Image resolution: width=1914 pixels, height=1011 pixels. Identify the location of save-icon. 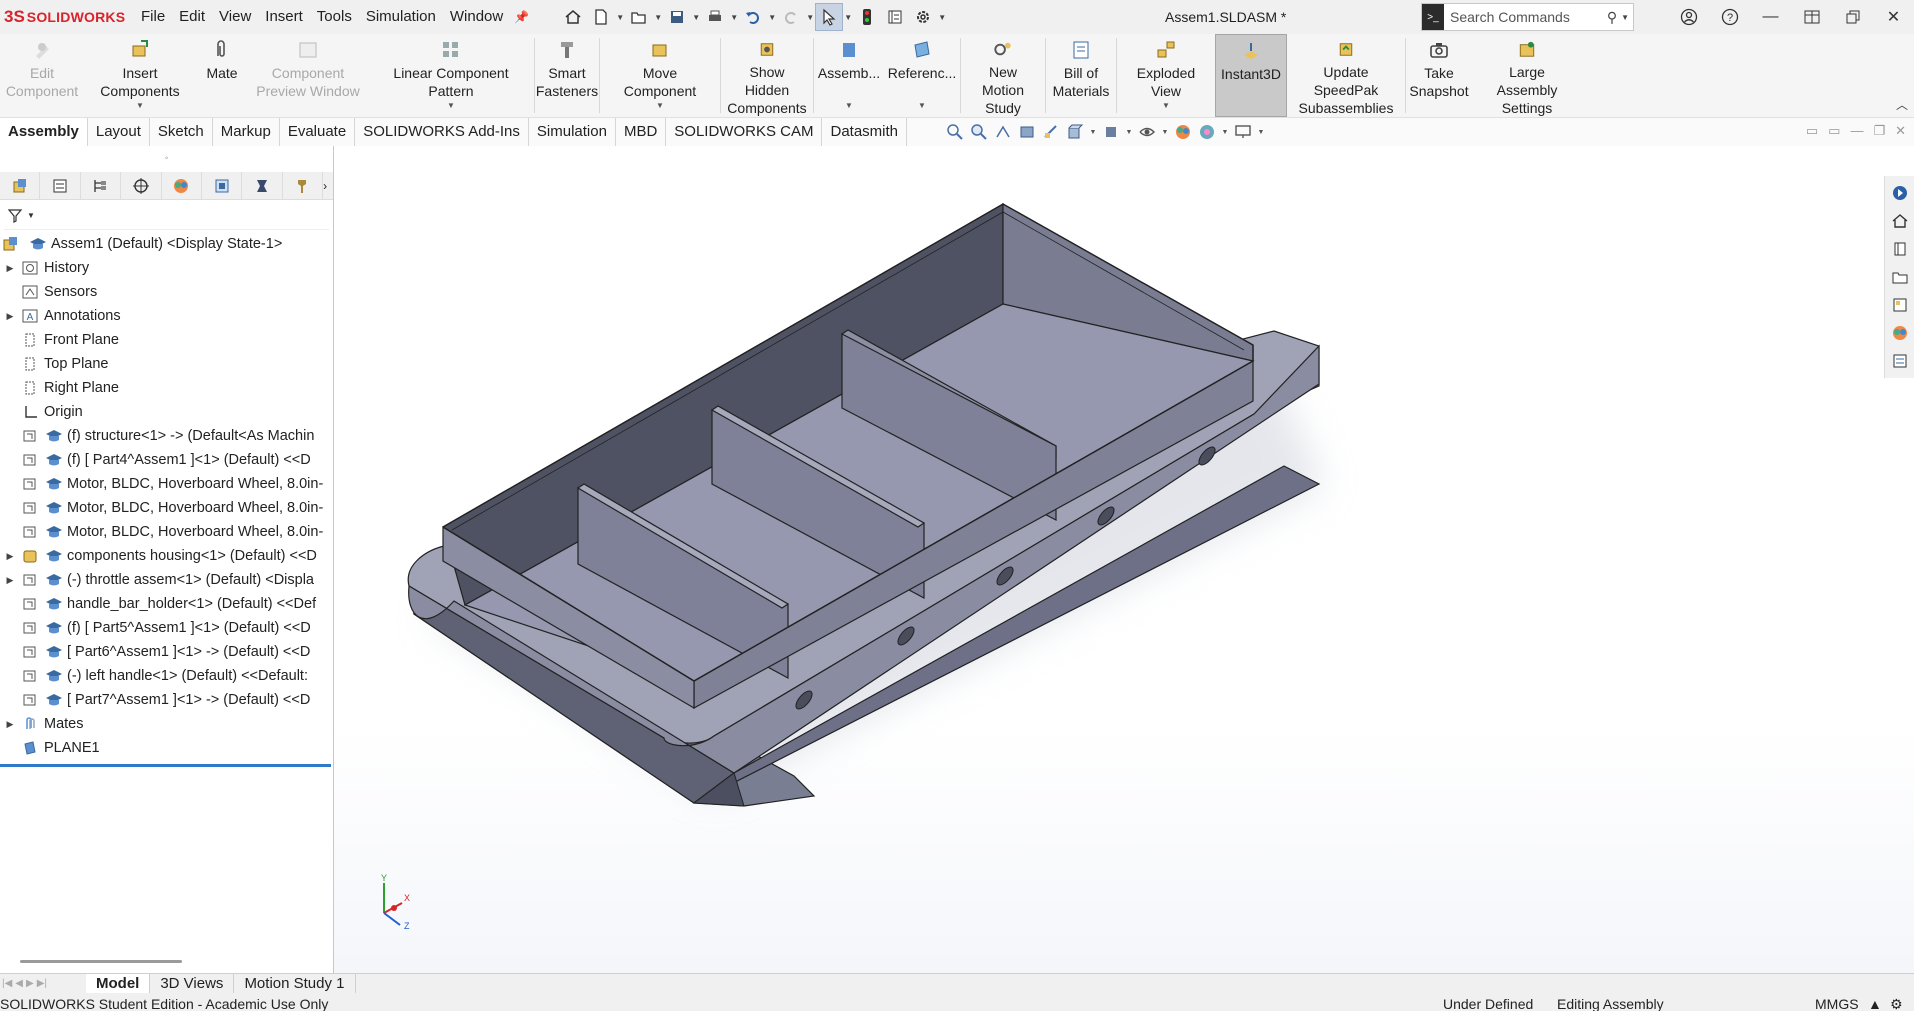
(677, 17).